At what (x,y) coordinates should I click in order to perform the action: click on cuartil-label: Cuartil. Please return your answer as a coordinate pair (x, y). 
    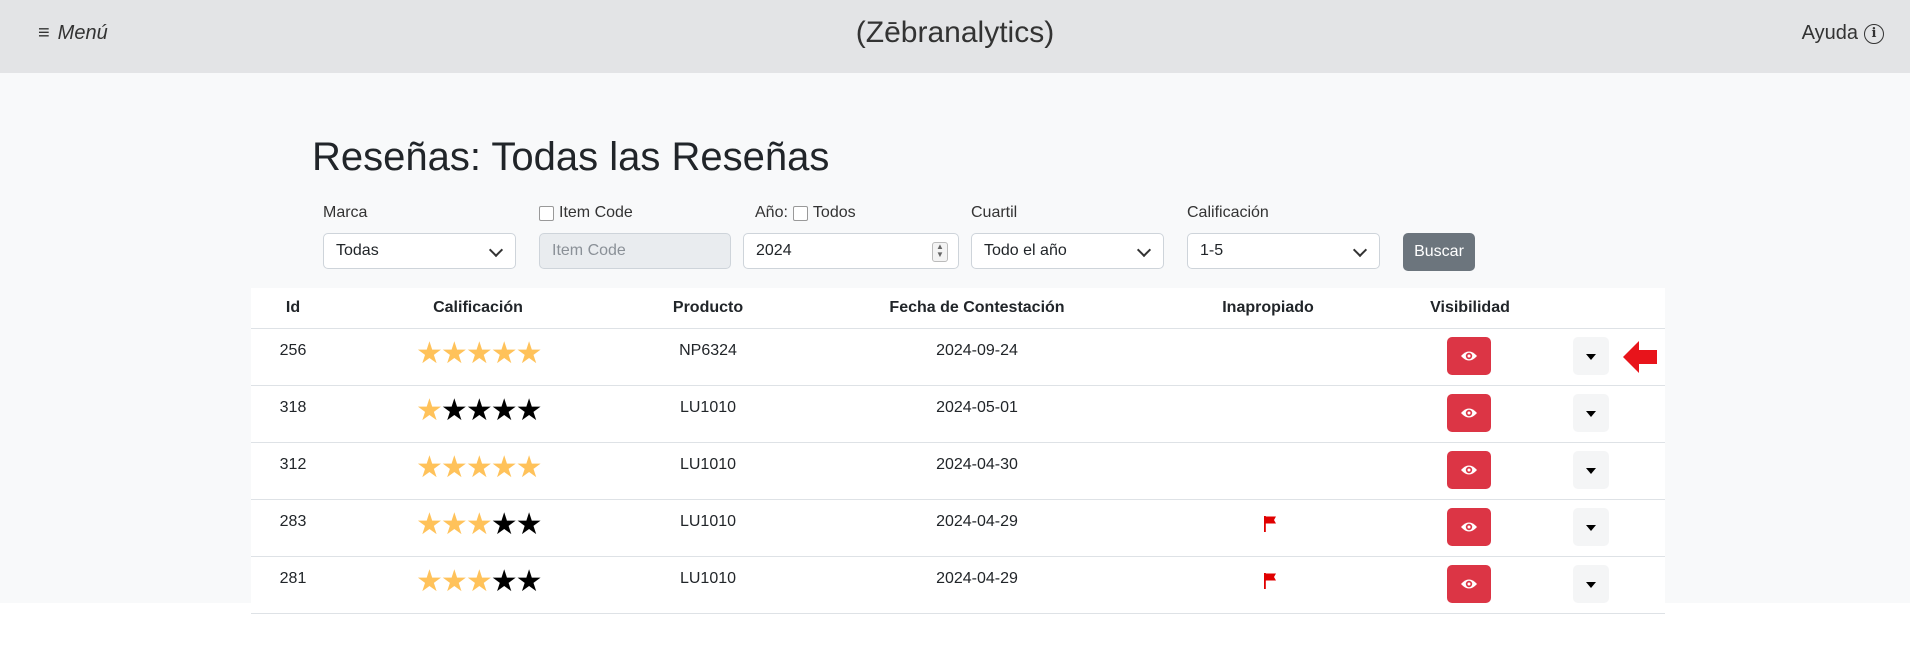
    Looking at the image, I should click on (994, 212).